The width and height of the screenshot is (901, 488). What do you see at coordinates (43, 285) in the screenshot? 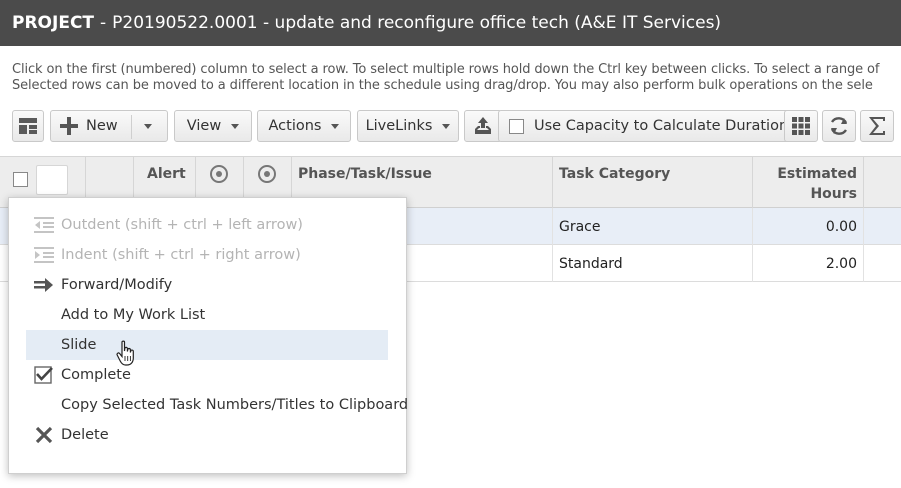
I see `forward-arrow-icon` at bounding box center [43, 285].